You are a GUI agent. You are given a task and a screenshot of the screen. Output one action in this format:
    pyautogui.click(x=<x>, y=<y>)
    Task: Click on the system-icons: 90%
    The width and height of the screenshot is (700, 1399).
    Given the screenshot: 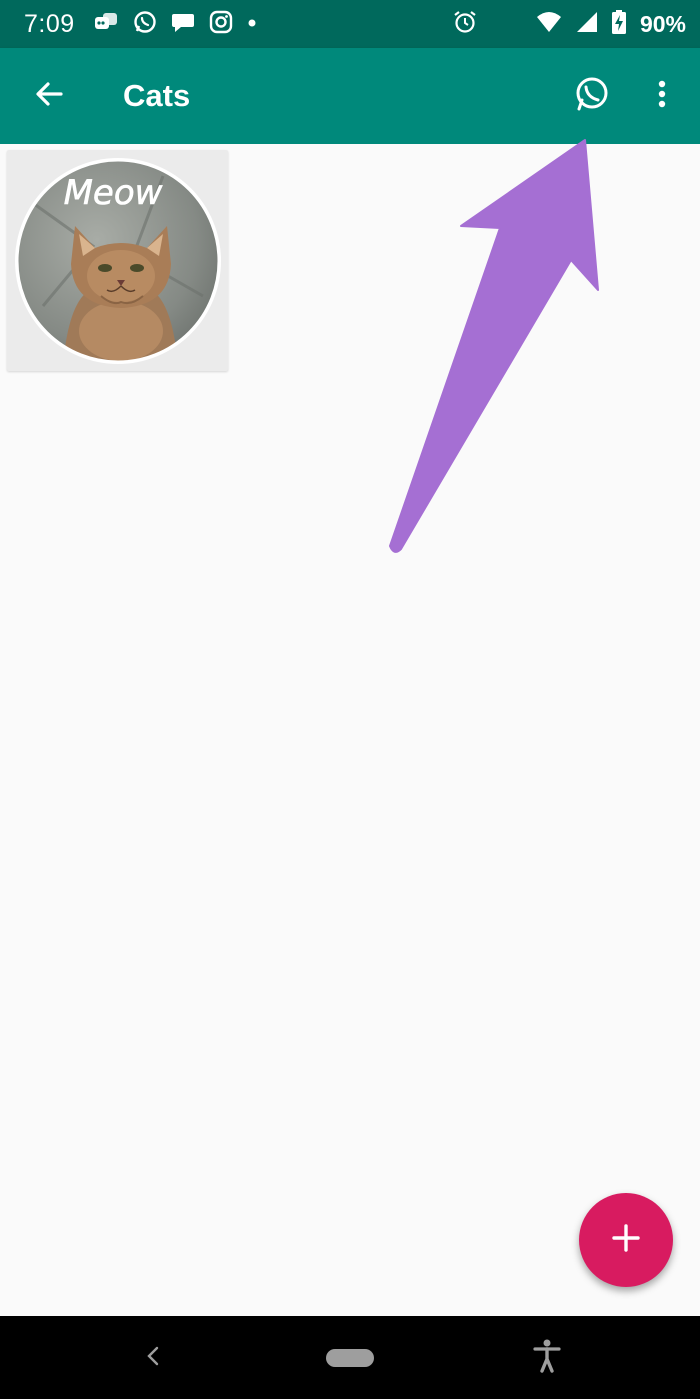 What is the action you would take?
    pyautogui.click(x=569, y=24)
    